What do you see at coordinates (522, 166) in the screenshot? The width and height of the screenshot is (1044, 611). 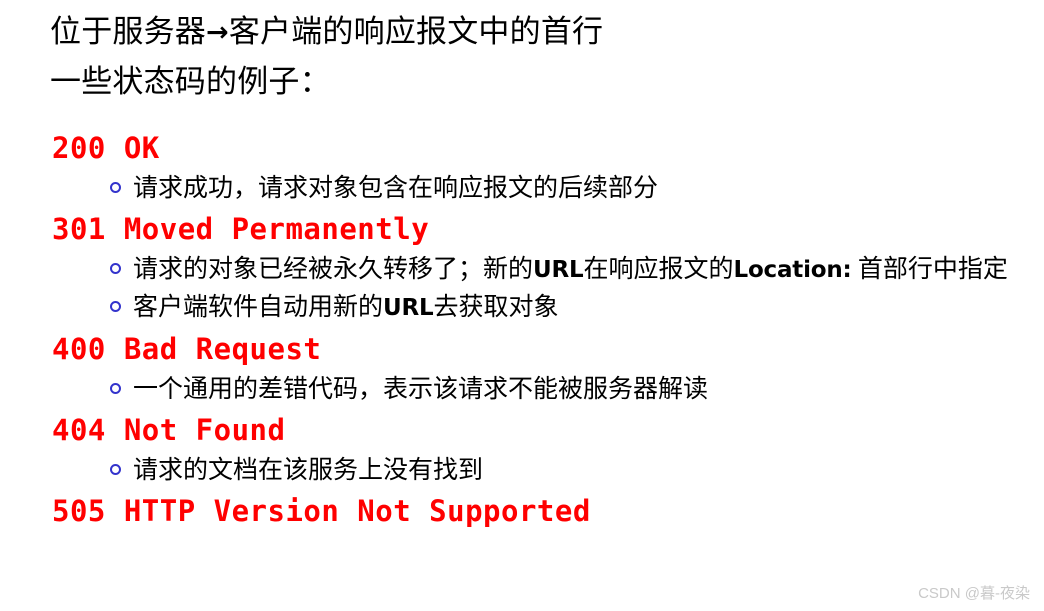 I see `status-code-group-200: 200 OK 请求成功，请求对象包含在响应报文的后续部分` at bounding box center [522, 166].